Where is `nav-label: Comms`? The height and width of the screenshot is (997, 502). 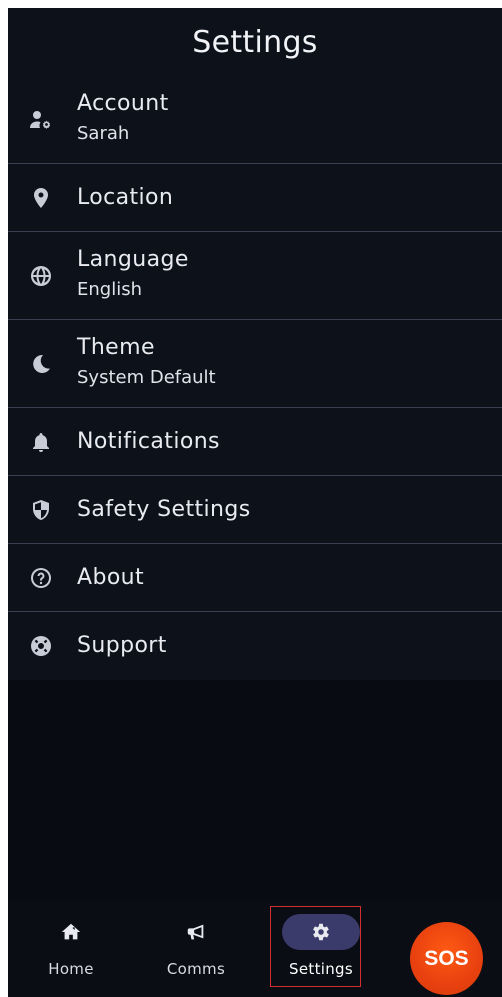 nav-label: Comms is located at coordinates (196, 969).